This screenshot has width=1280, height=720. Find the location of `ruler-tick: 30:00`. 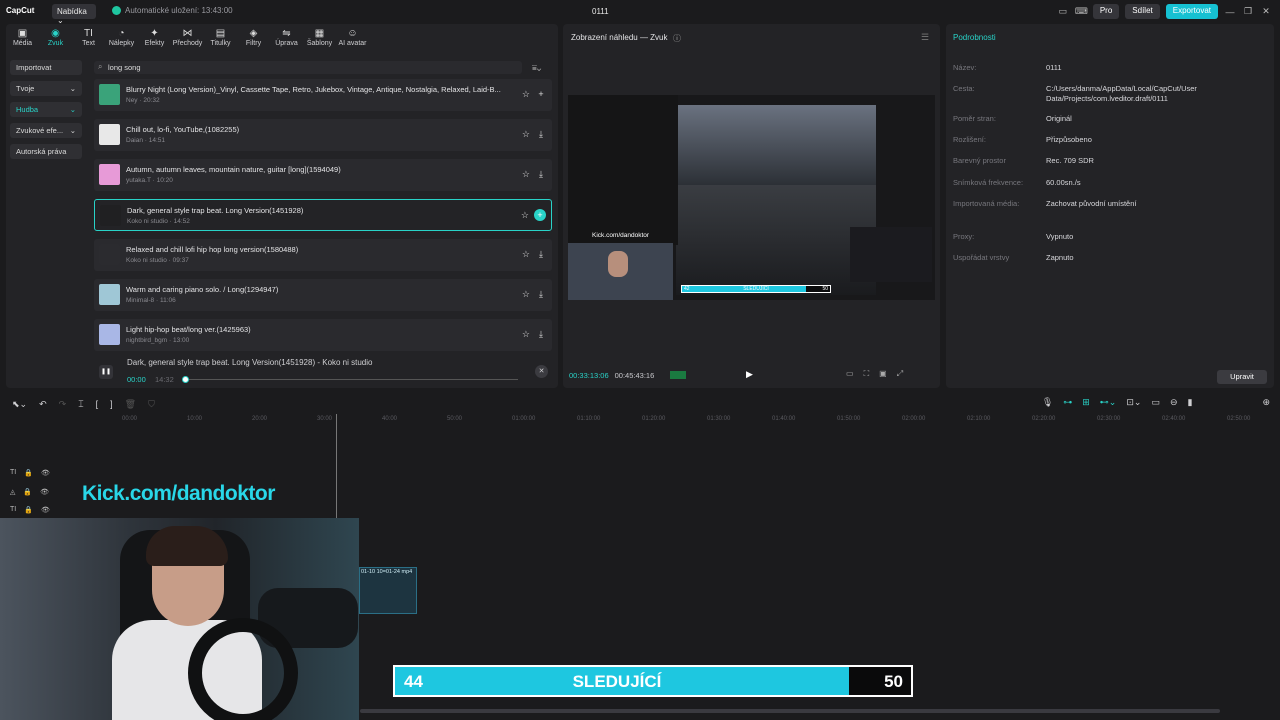

ruler-tick: 30:00 is located at coordinates (325, 419).